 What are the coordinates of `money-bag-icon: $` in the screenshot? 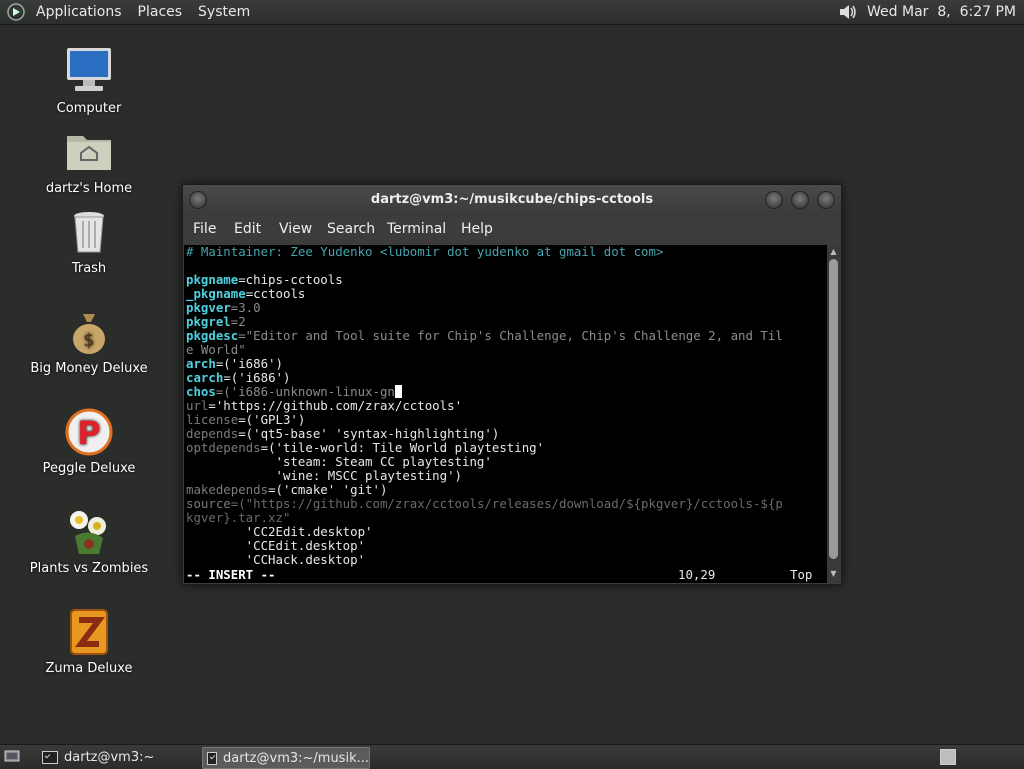 It's located at (89, 332).